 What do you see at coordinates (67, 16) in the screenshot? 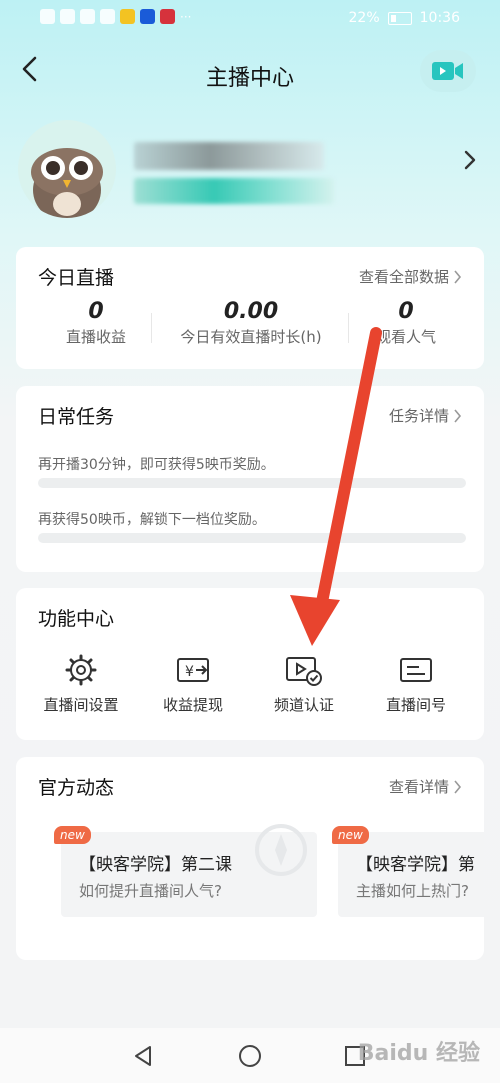
I see `signal-icon` at bounding box center [67, 16].